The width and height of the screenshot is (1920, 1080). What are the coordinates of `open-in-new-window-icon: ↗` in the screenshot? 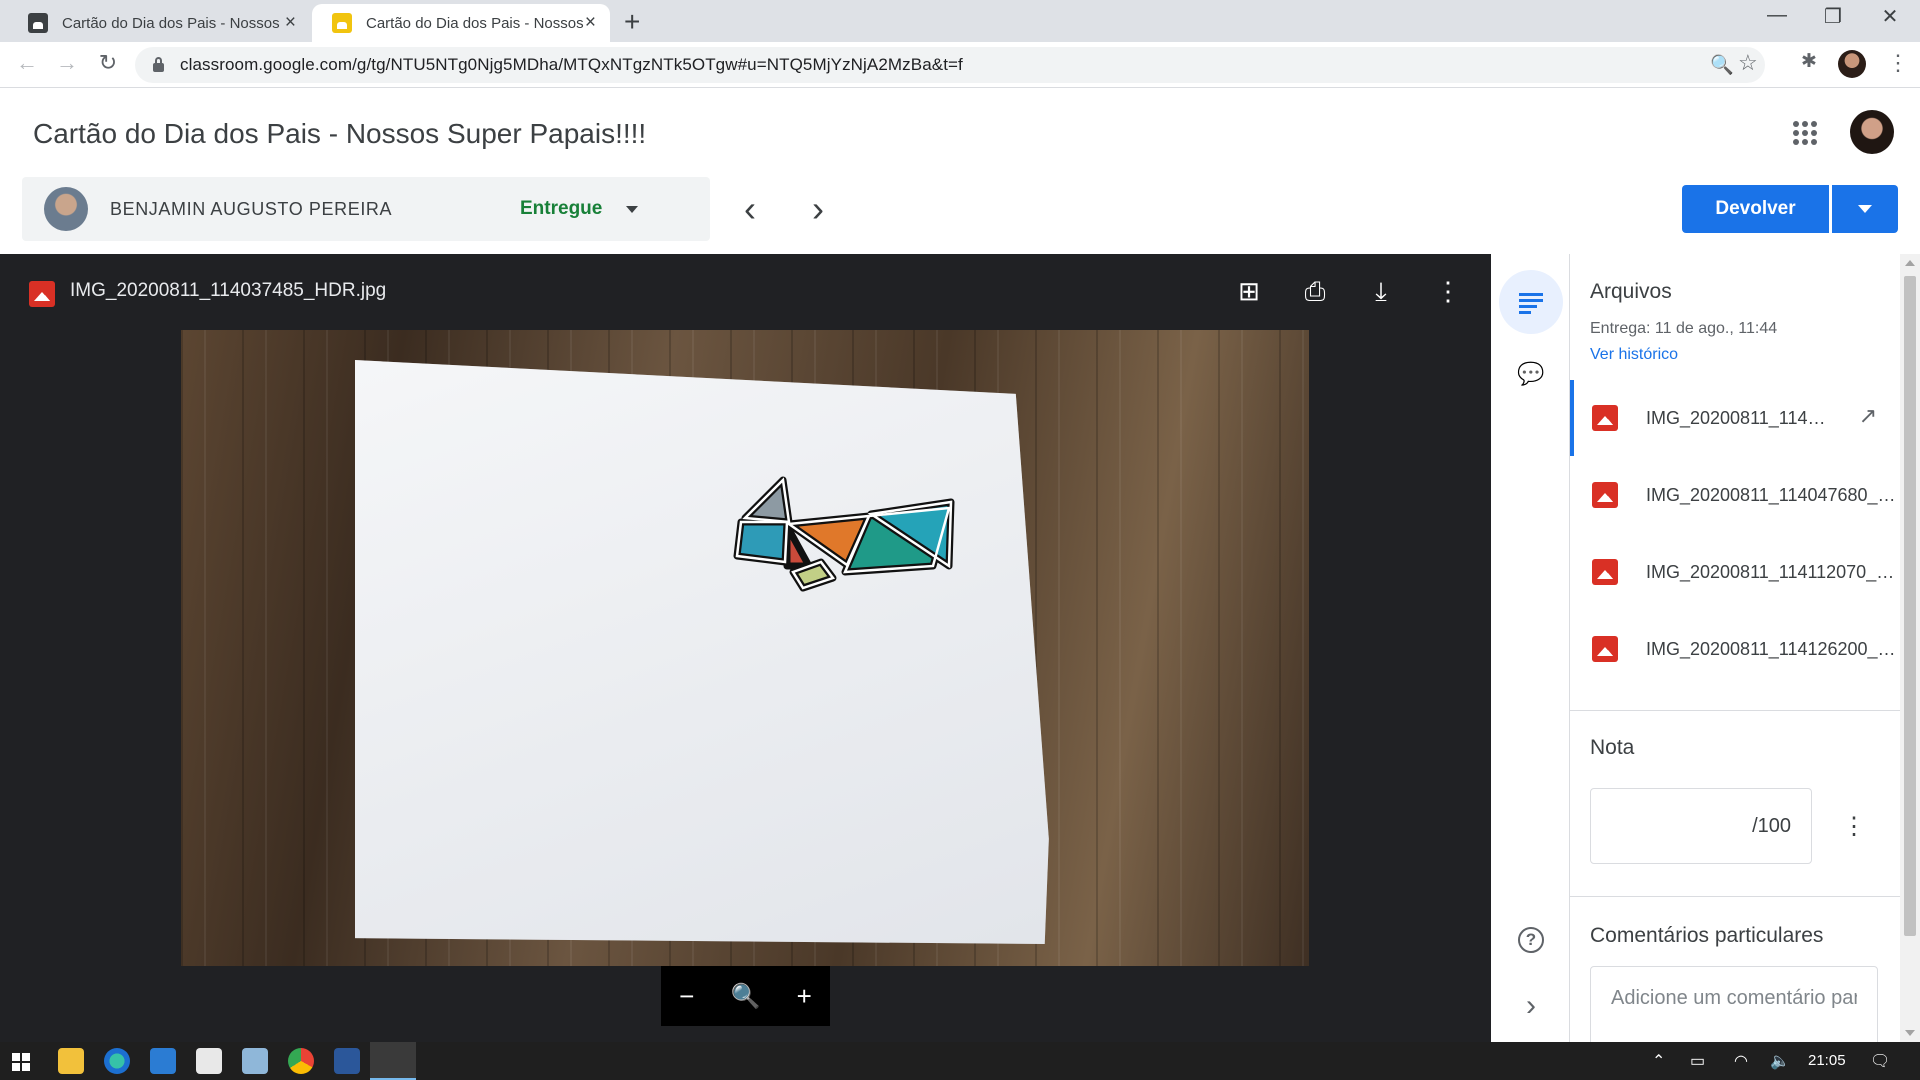 It's located at (1868, 419).